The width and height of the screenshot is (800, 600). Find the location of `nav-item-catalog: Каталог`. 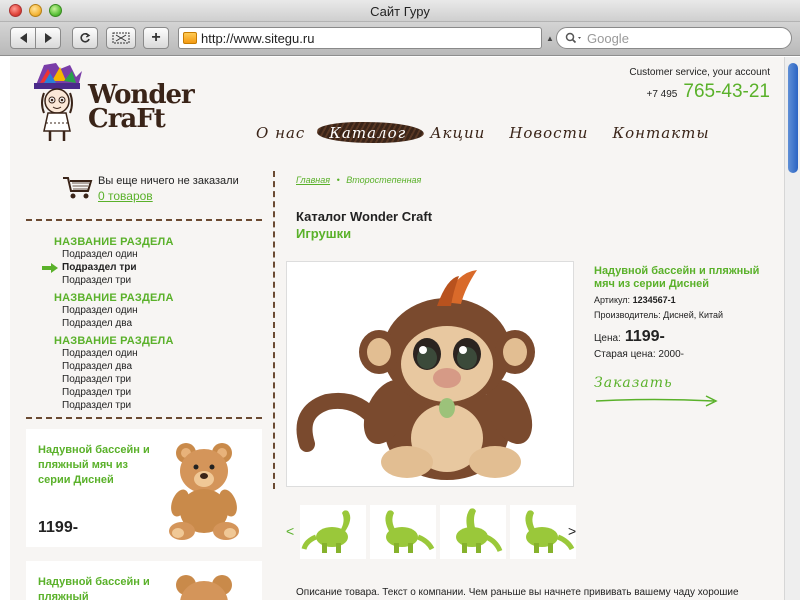

nav-item-catalog: Каталог is located at coordinates (367, 133).